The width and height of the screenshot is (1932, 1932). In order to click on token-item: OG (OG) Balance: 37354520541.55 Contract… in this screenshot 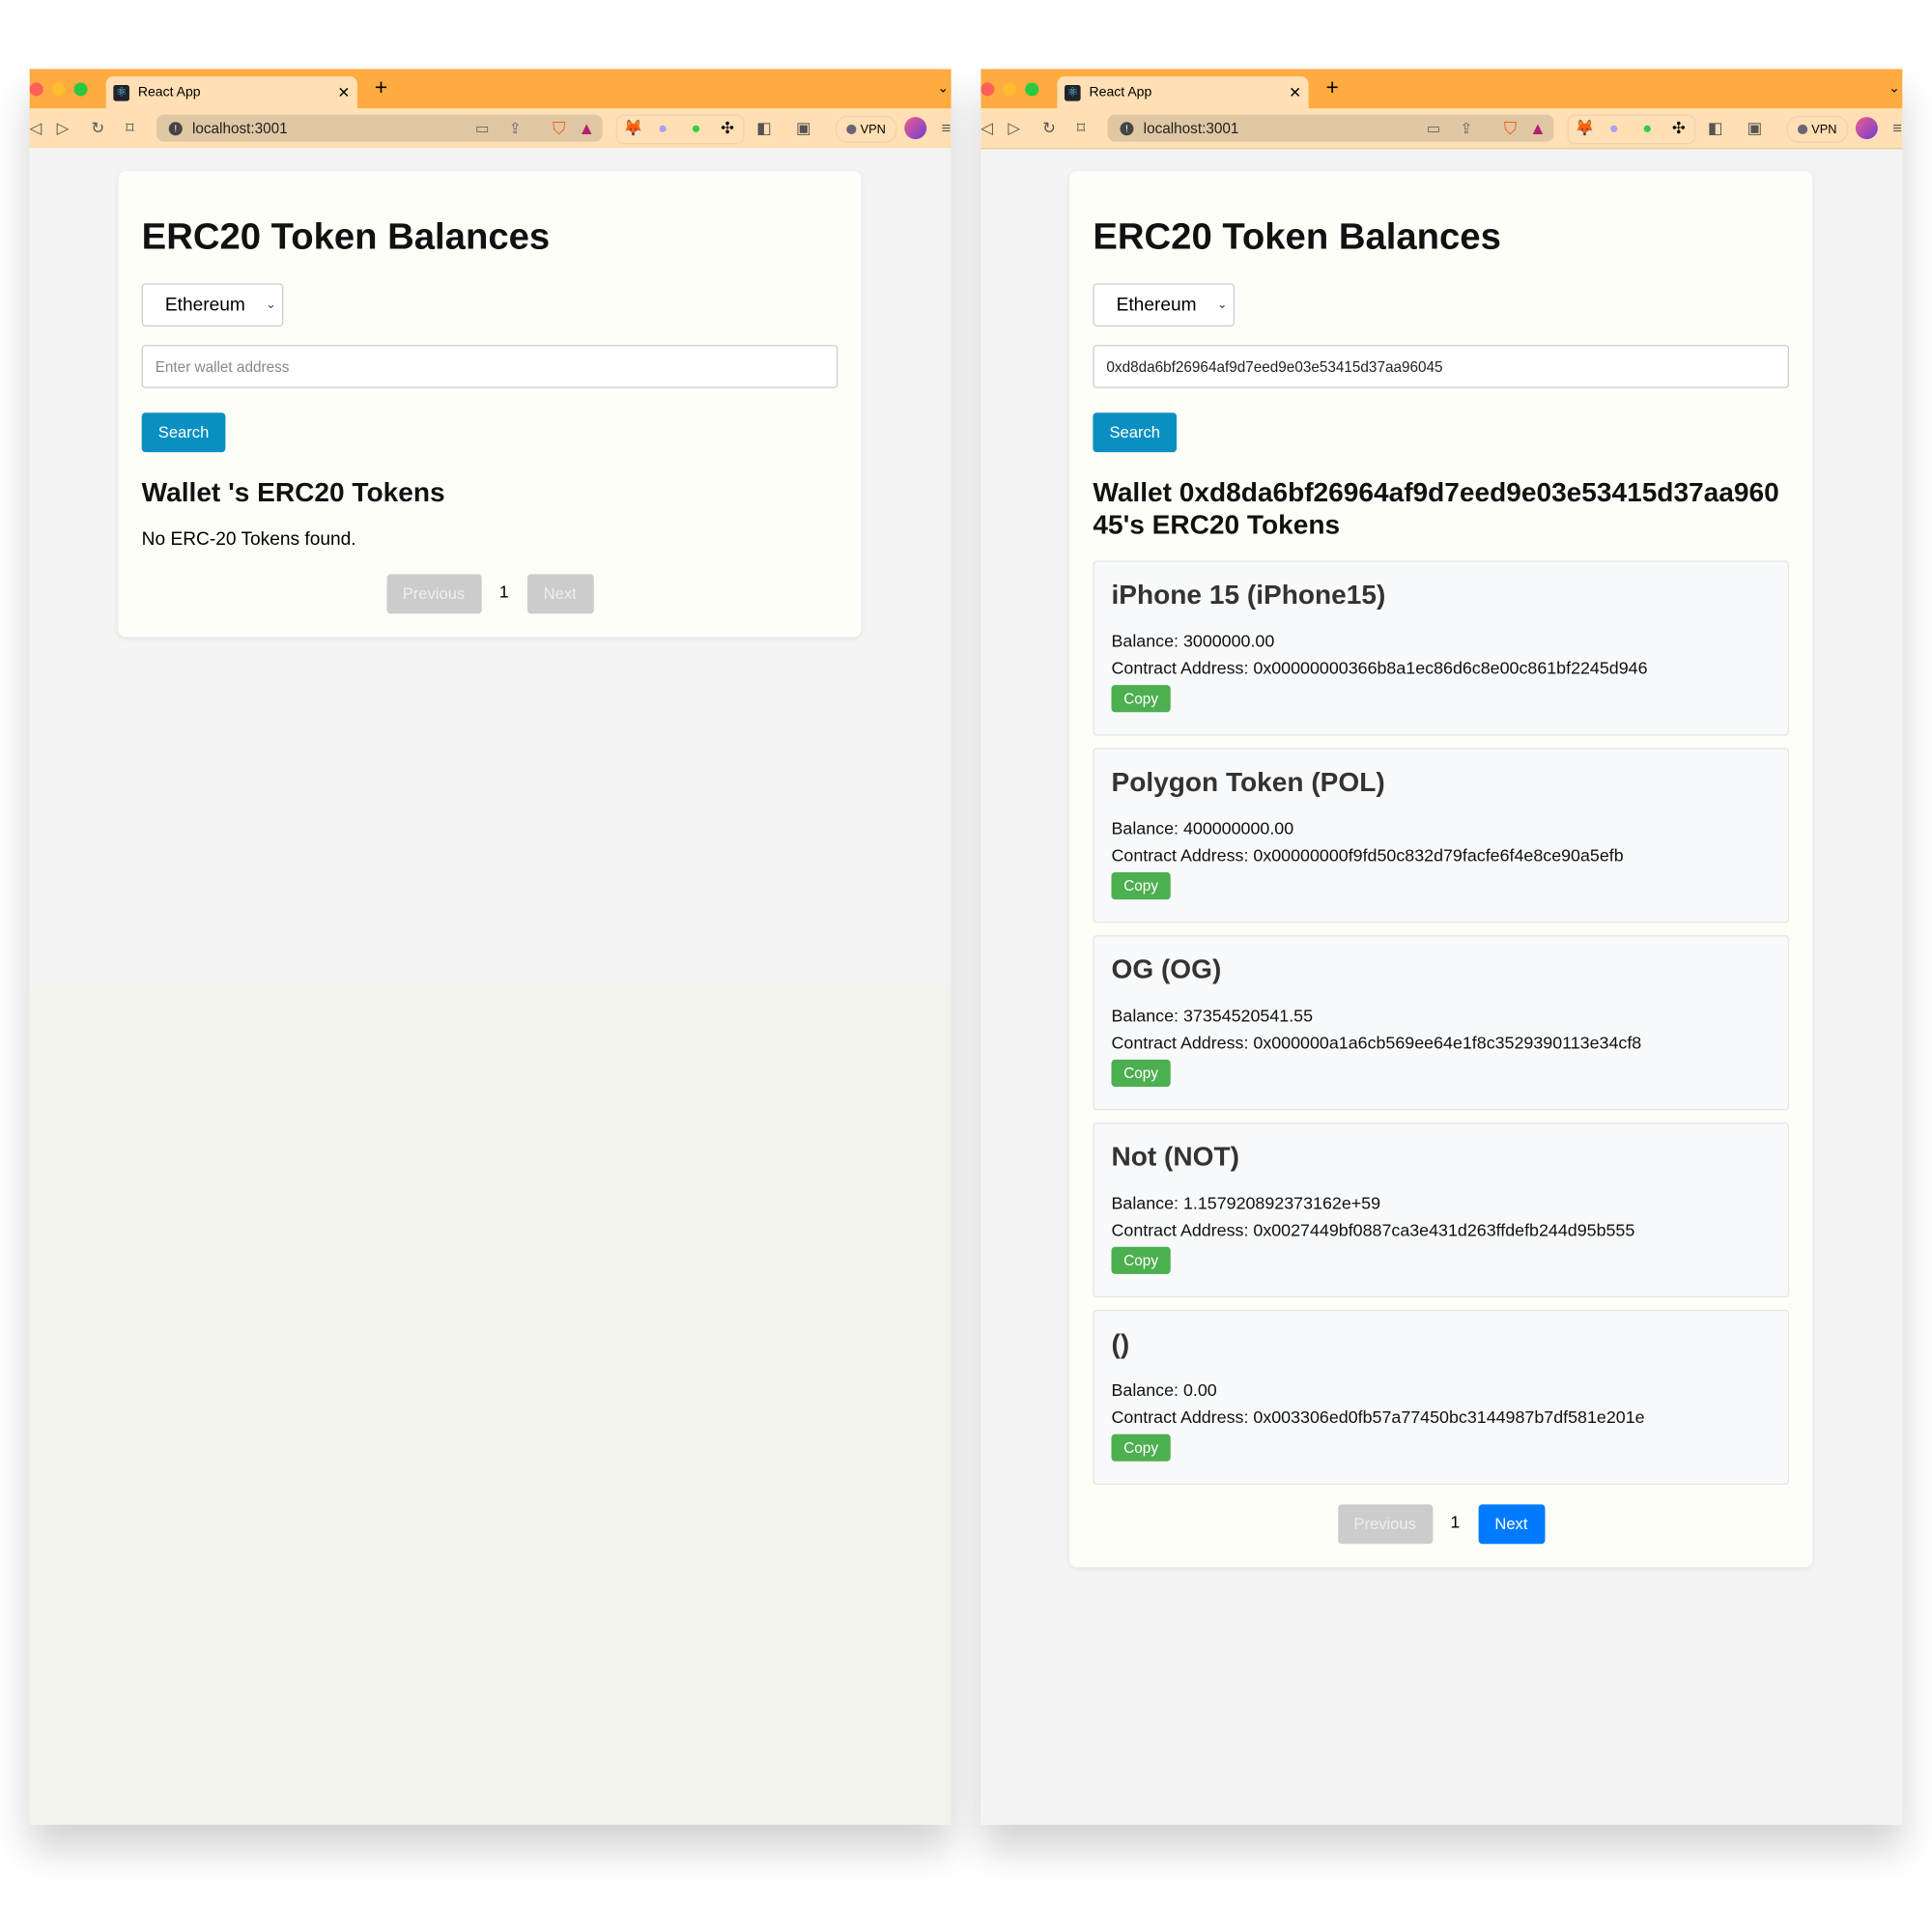, I will do `click(1441, 1023)`.